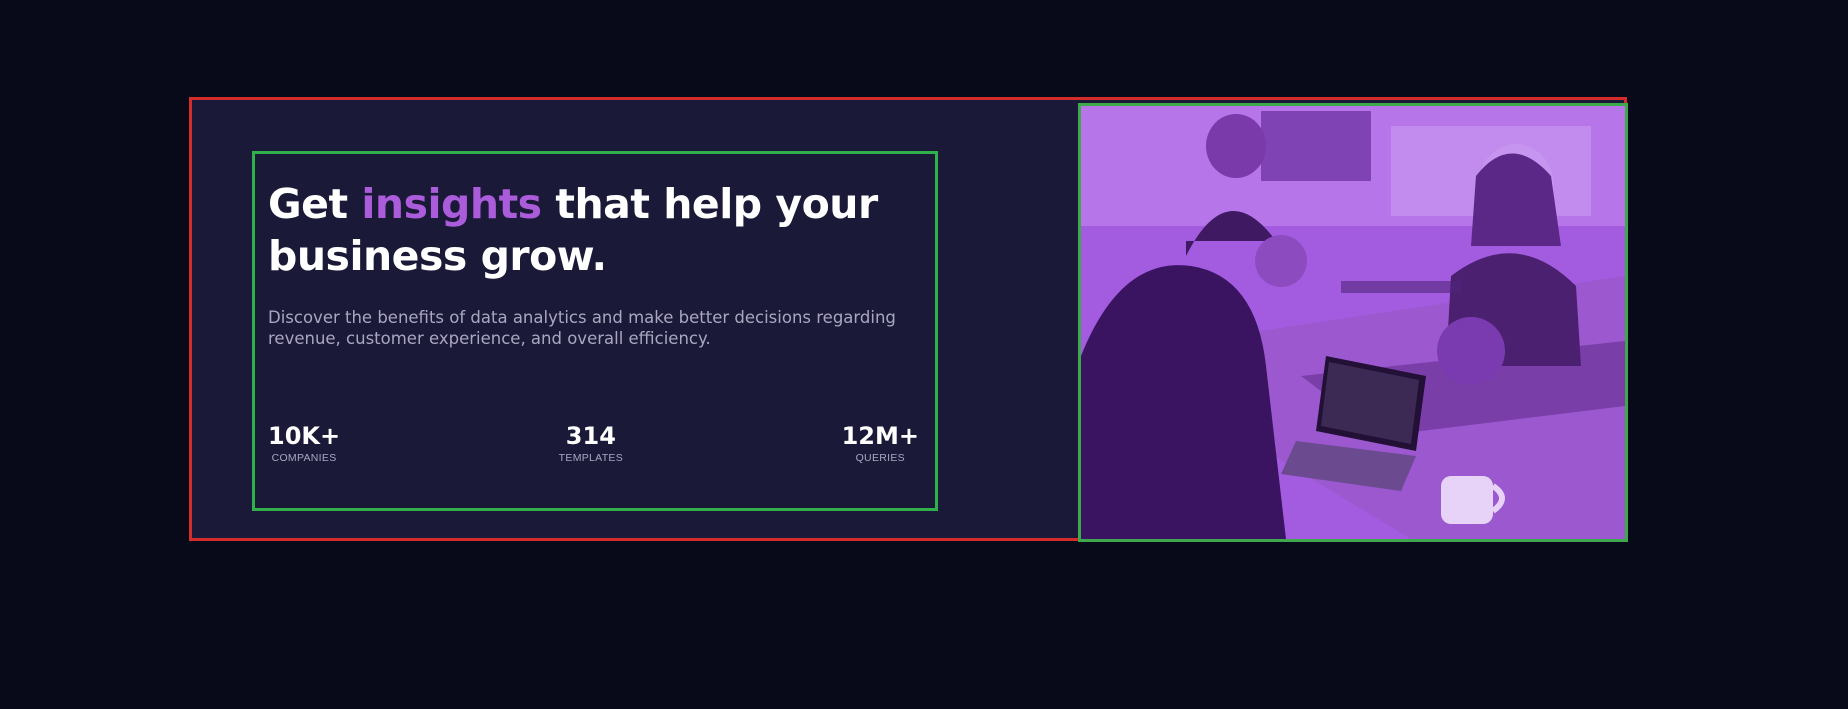  I want to click on stat-templates: 314 TEMPLATES, so click(591, 447).